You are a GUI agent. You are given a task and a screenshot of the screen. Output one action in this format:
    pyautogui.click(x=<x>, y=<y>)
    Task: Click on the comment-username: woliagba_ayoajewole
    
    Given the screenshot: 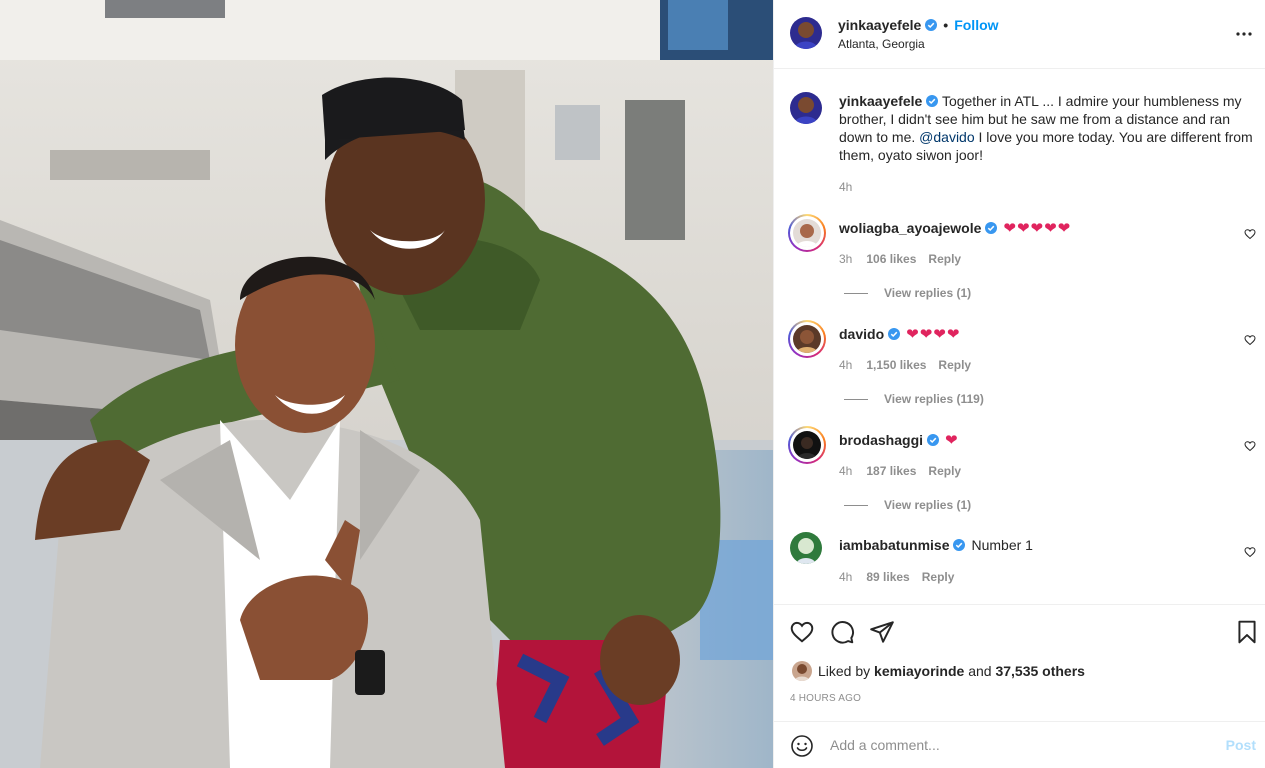 What is the action you would take?
    pyautogui.click(x=910, y=228)
    